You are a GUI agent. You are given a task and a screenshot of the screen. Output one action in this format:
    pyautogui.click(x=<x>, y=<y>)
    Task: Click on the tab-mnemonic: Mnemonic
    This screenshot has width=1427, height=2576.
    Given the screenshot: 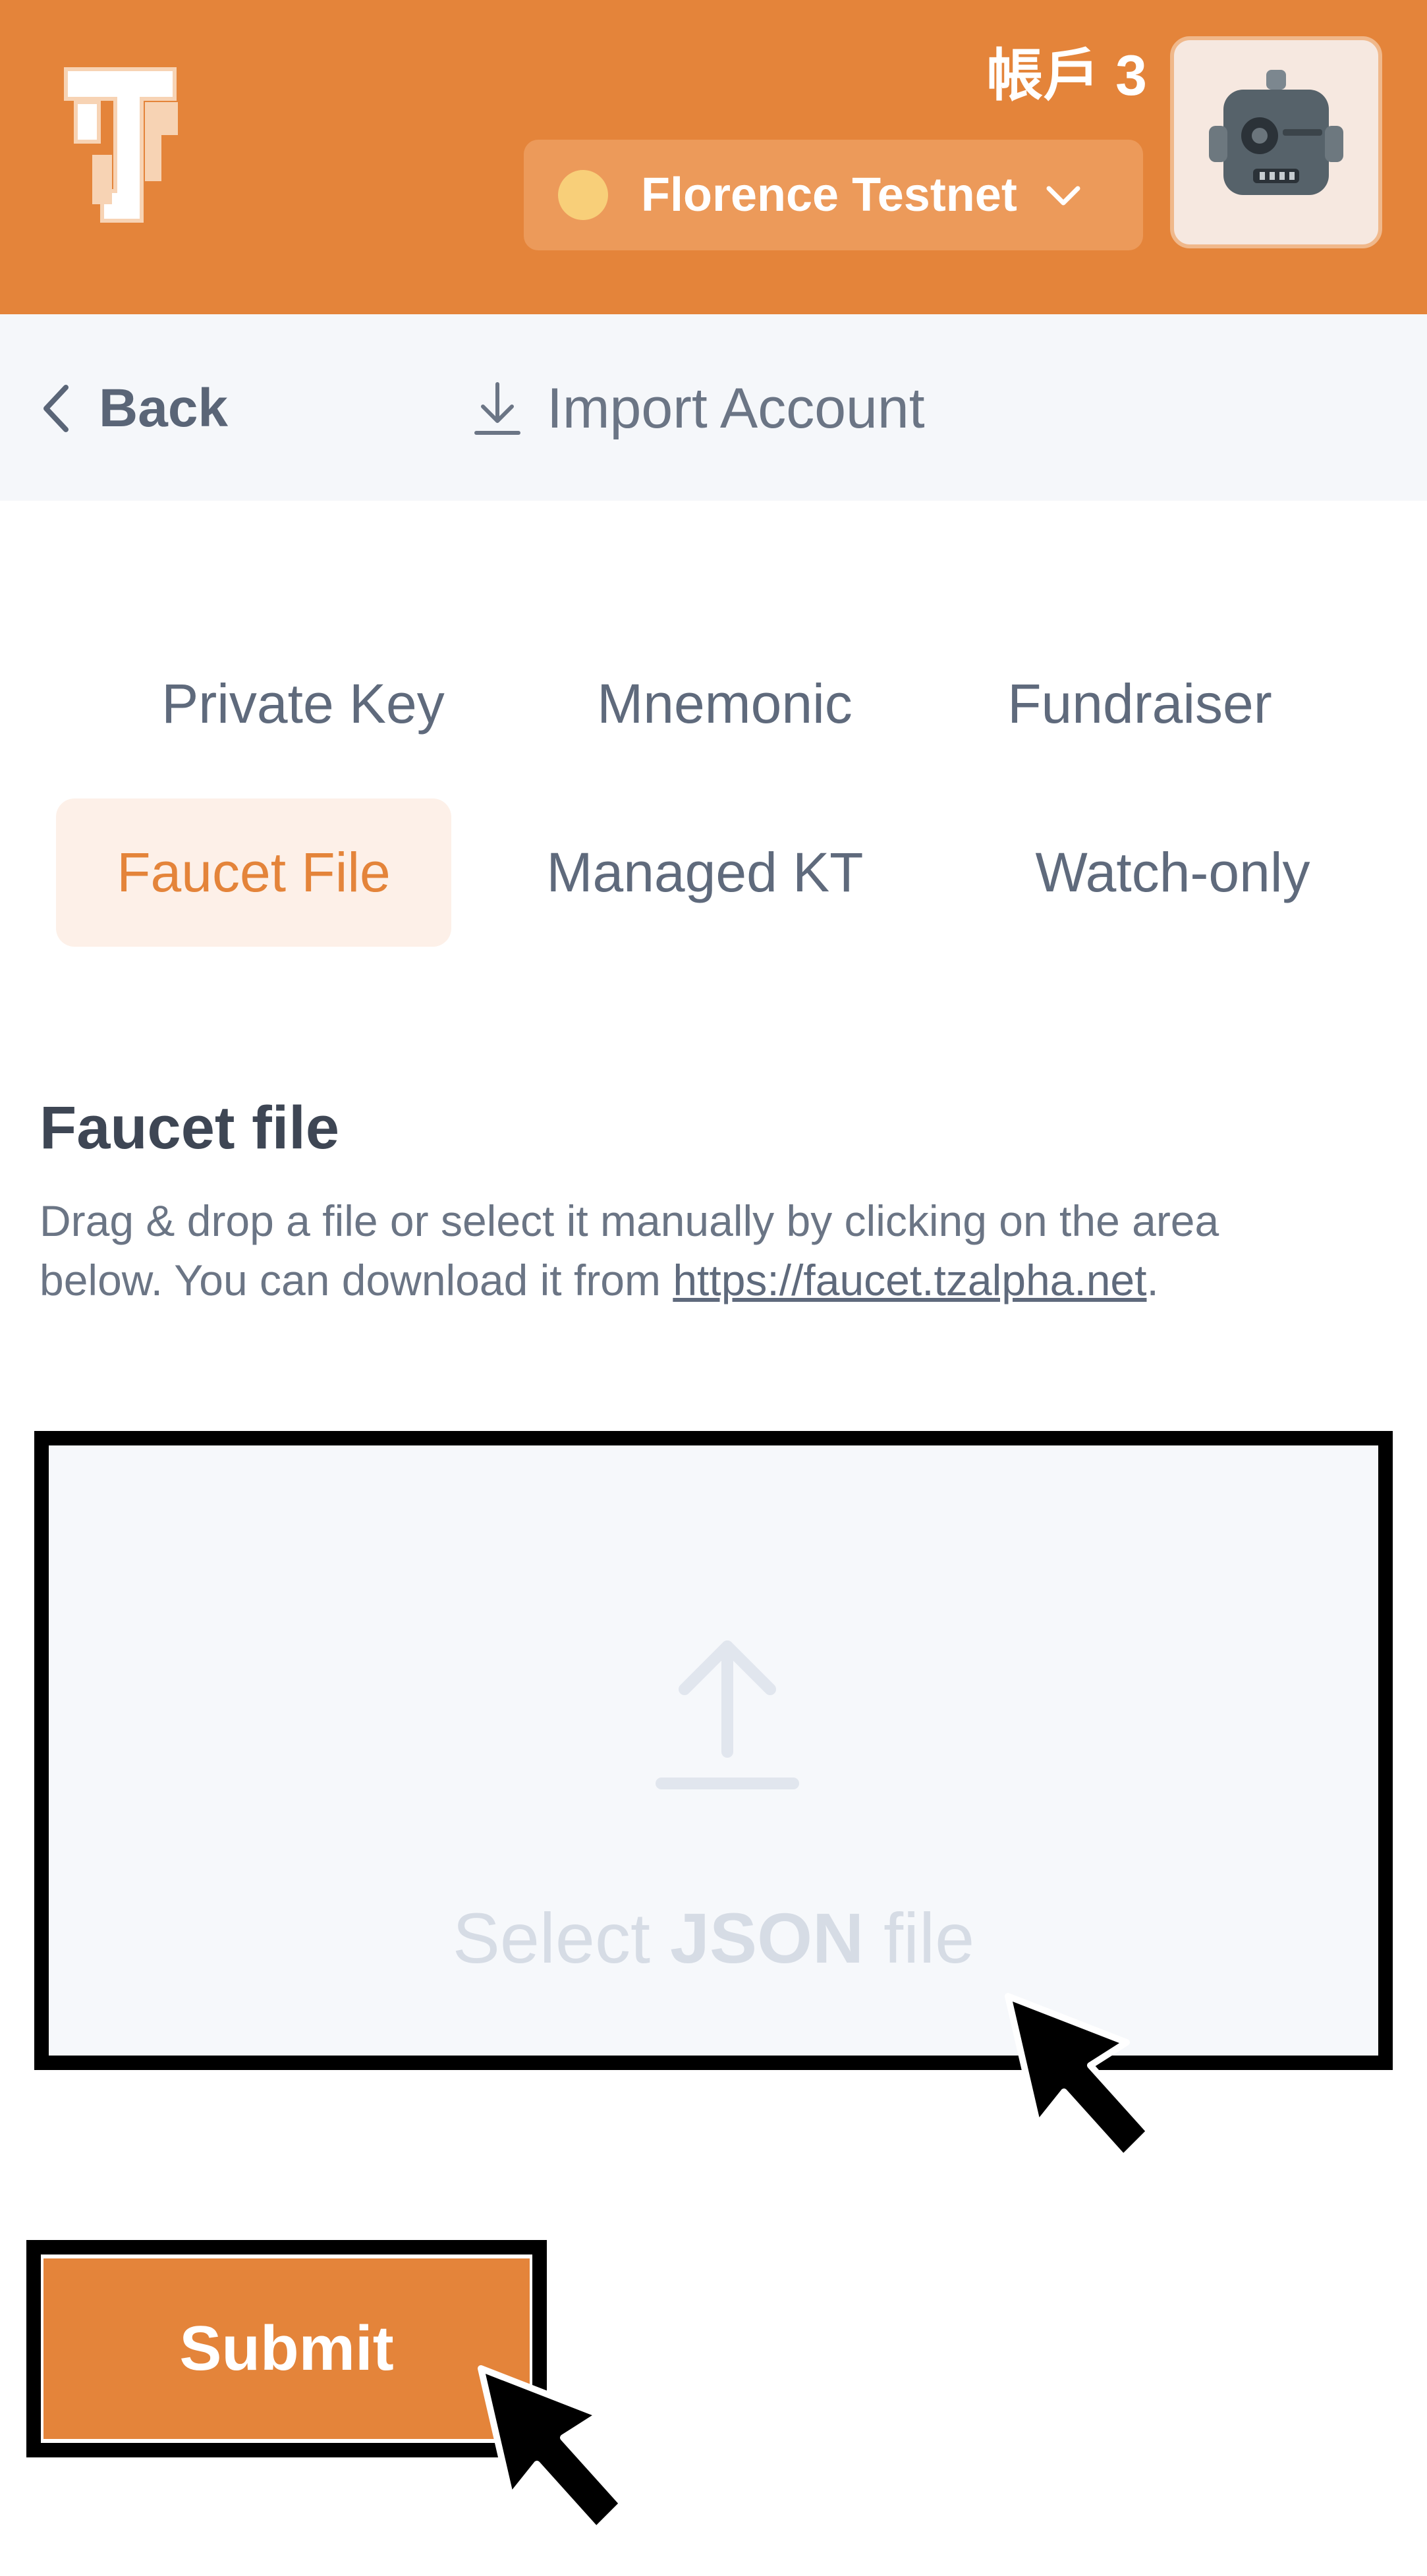 What is the action you would take?
    pyautogui.click(x=724, y=704)
    